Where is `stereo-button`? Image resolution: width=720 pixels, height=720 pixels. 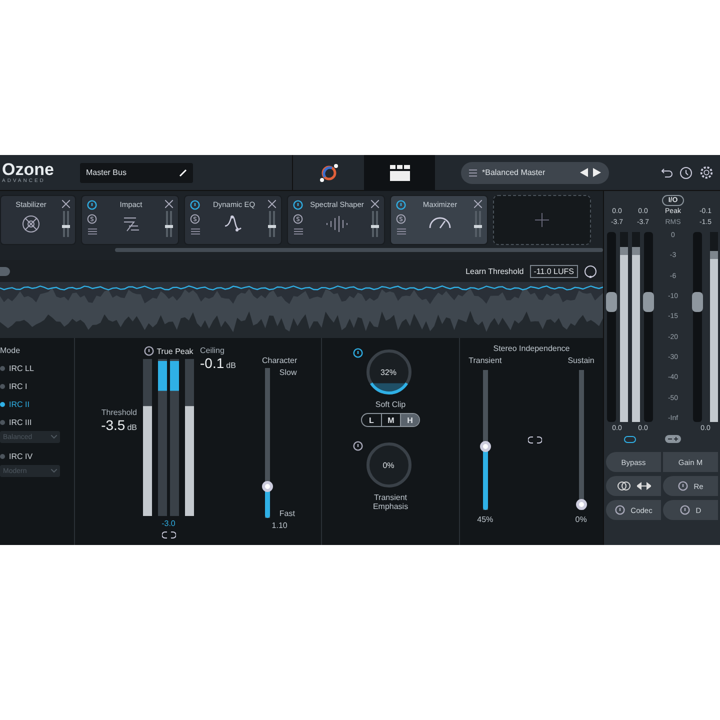 stereo-button is located at coordinates (633, 486).